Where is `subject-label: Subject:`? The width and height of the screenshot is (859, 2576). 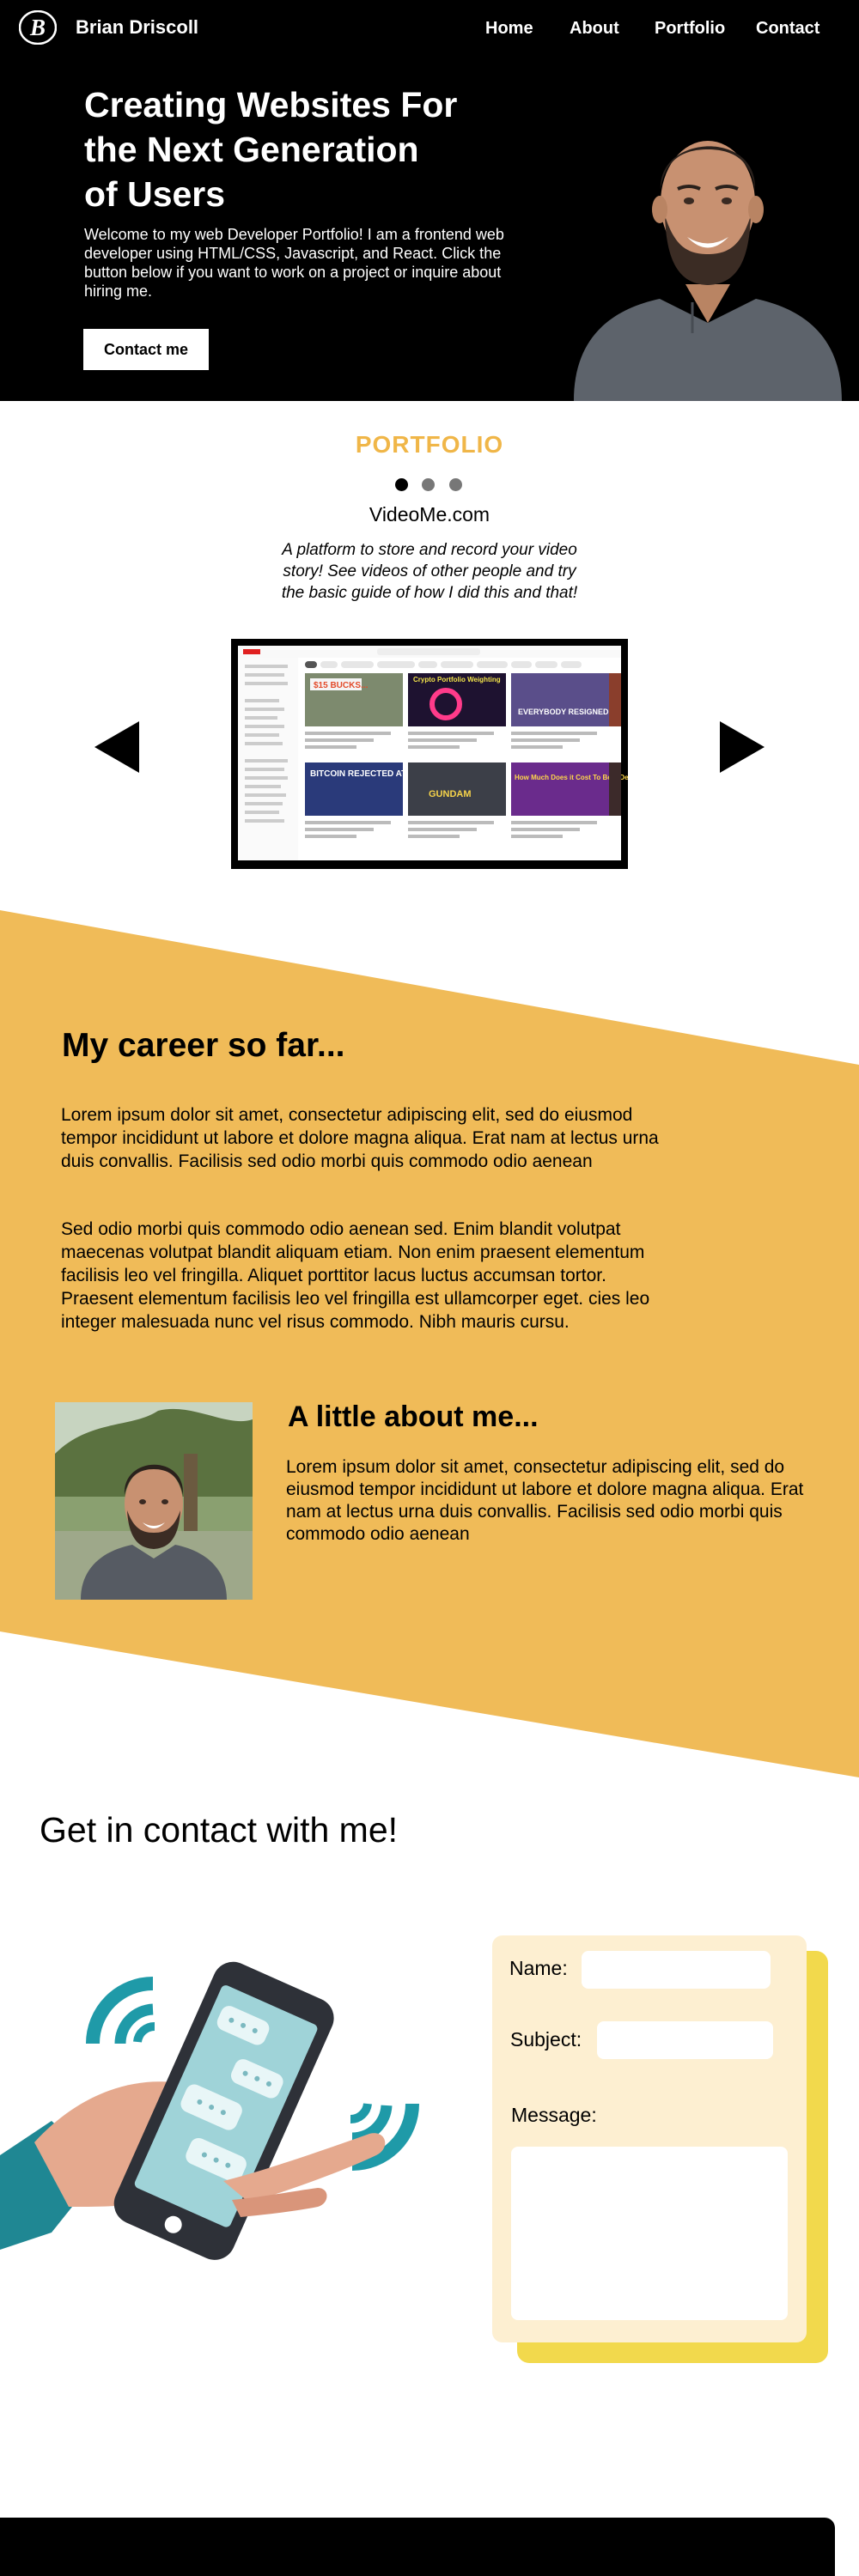
subject-label: Subject: is located at coordinates (546, 2039).